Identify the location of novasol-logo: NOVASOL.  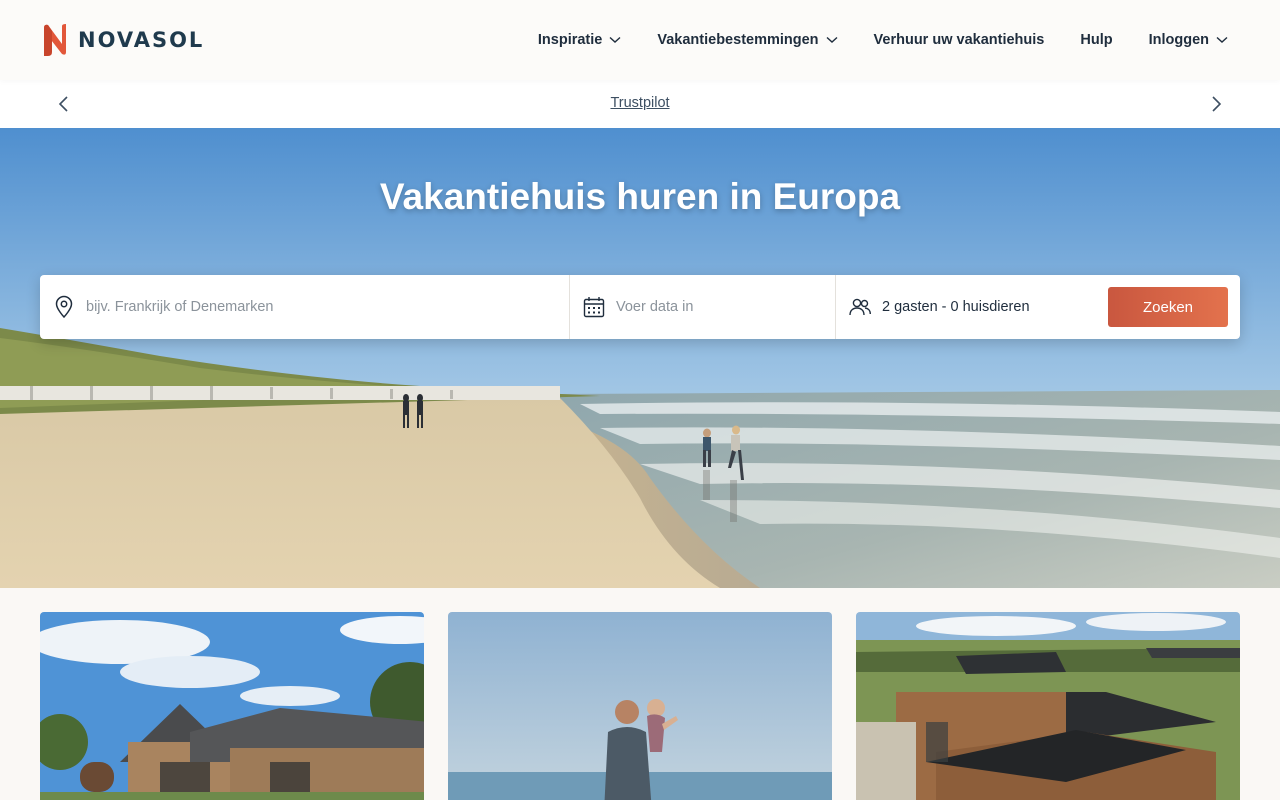
(122, 40).